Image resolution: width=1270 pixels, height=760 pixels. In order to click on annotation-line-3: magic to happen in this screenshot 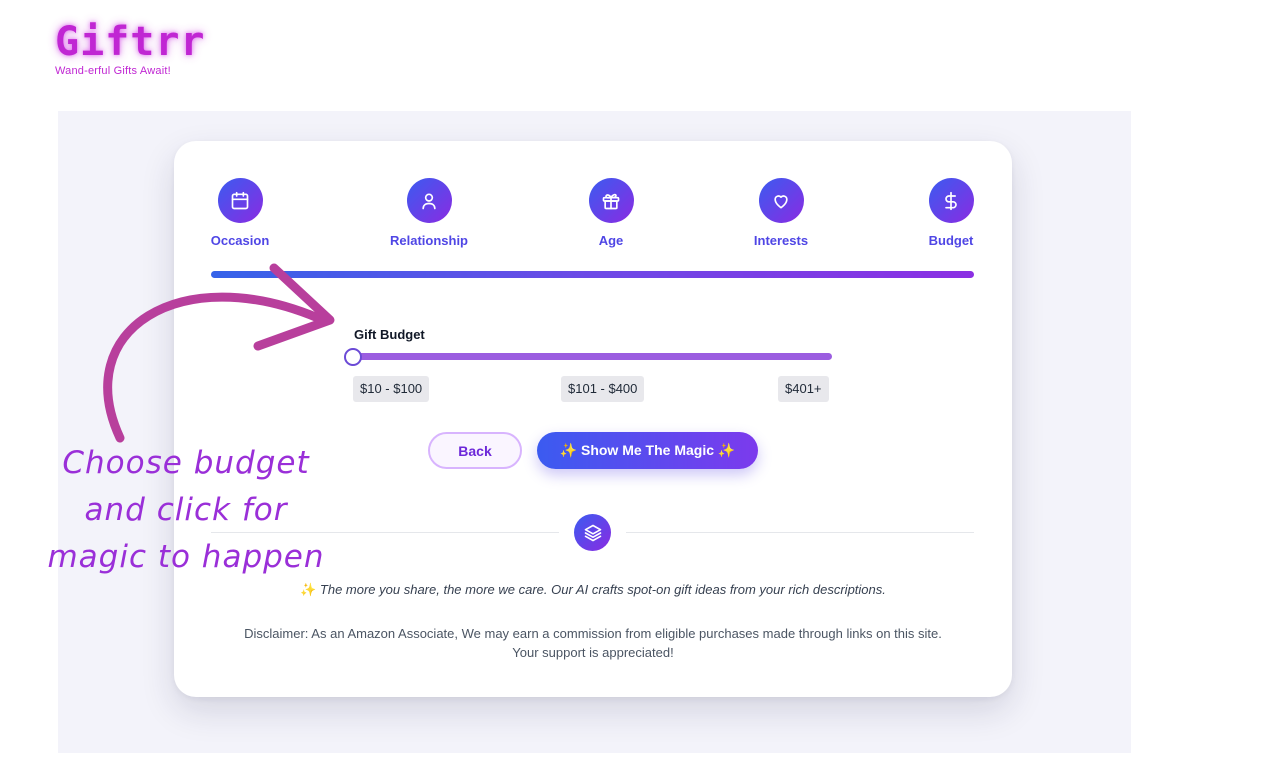, I will do `click(186, 557)`.